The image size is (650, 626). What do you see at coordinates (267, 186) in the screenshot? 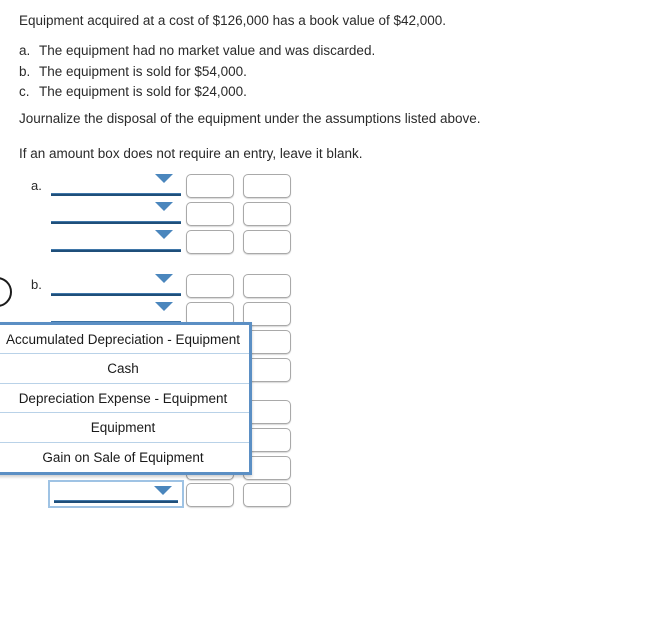
I see `credit-amount-input-a1` at bounding box center [267, 186].